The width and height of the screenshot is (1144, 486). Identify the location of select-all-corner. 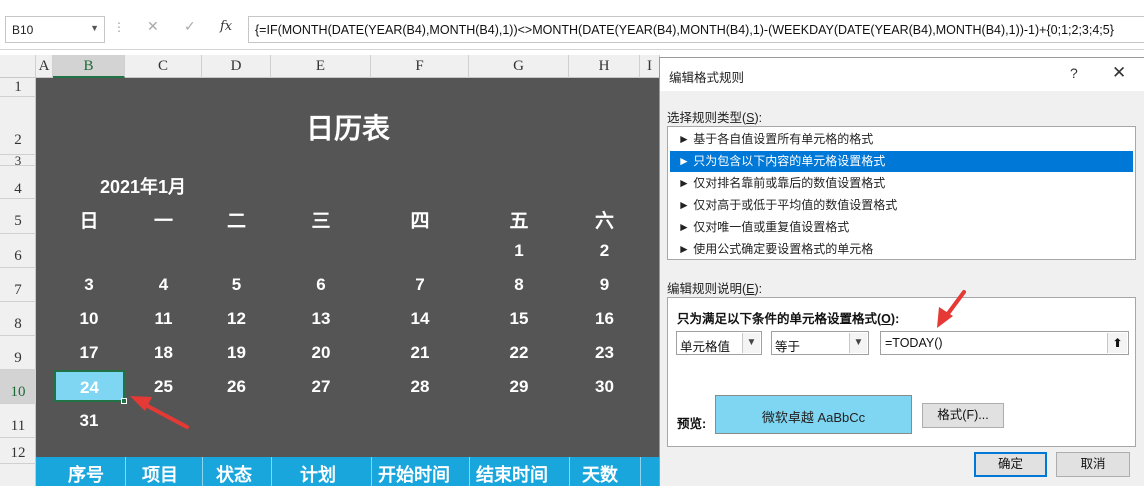
(18, 66).